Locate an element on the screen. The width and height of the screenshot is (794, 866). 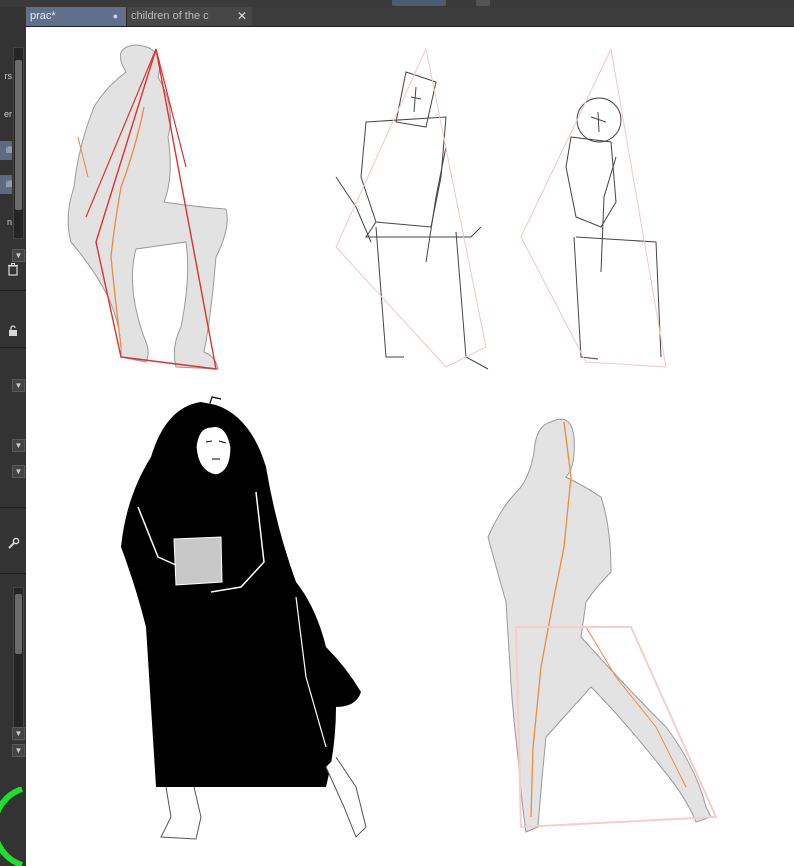
tab-children-of-the: children of the c ✕ is located at coordinates (189, 16).